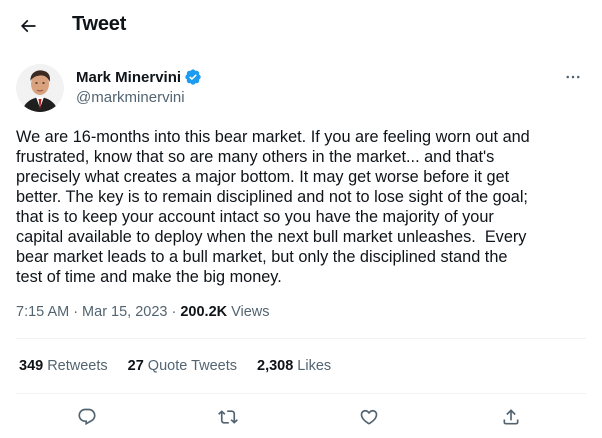 This screenshot has width=602, height=438. I want to click on quote-tweets-label: Quote Tweets, so click(192, 366).